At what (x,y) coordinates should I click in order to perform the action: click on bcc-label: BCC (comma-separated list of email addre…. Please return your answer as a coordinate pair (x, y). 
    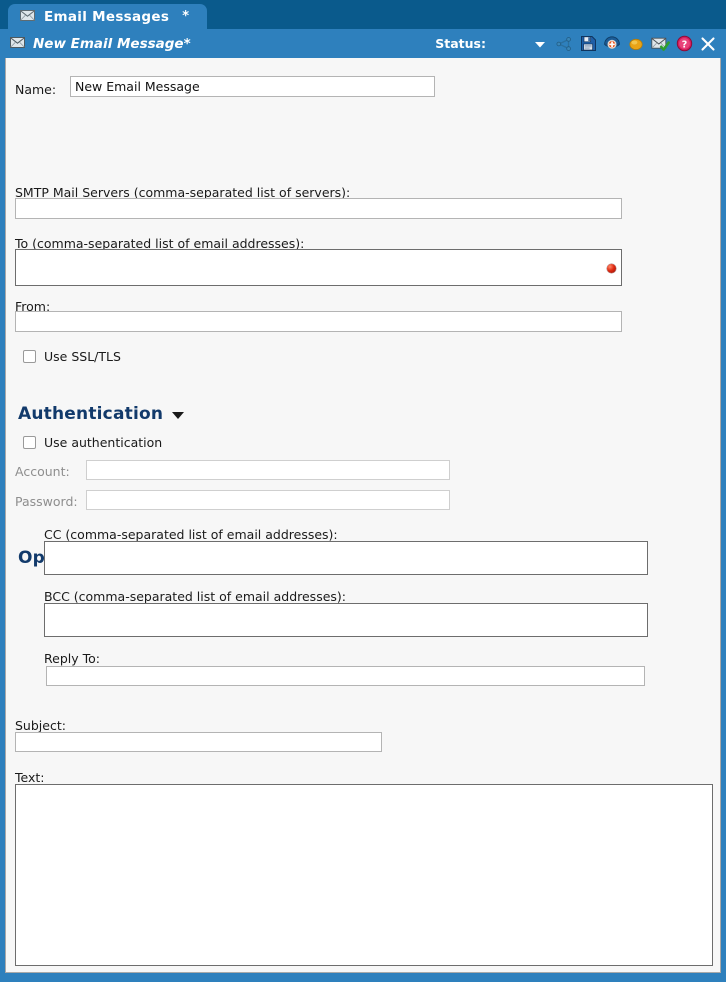
    Looking at the image, I should click on (195, 596).